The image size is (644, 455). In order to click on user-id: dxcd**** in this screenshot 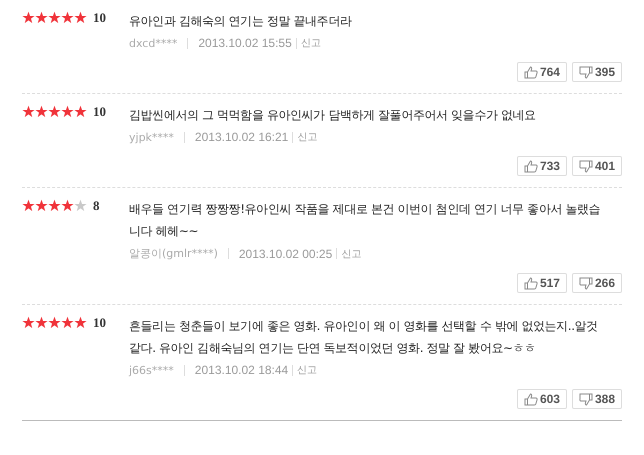, I will do `click(153, 43)`.